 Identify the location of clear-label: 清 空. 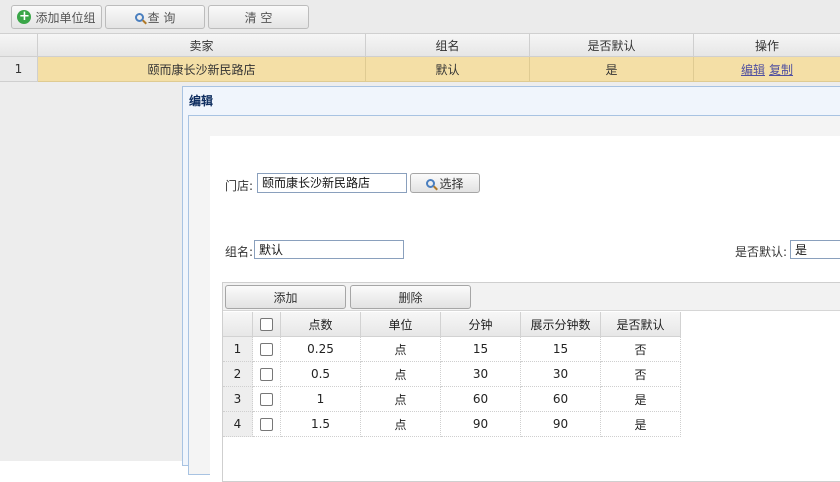
(258, 17).